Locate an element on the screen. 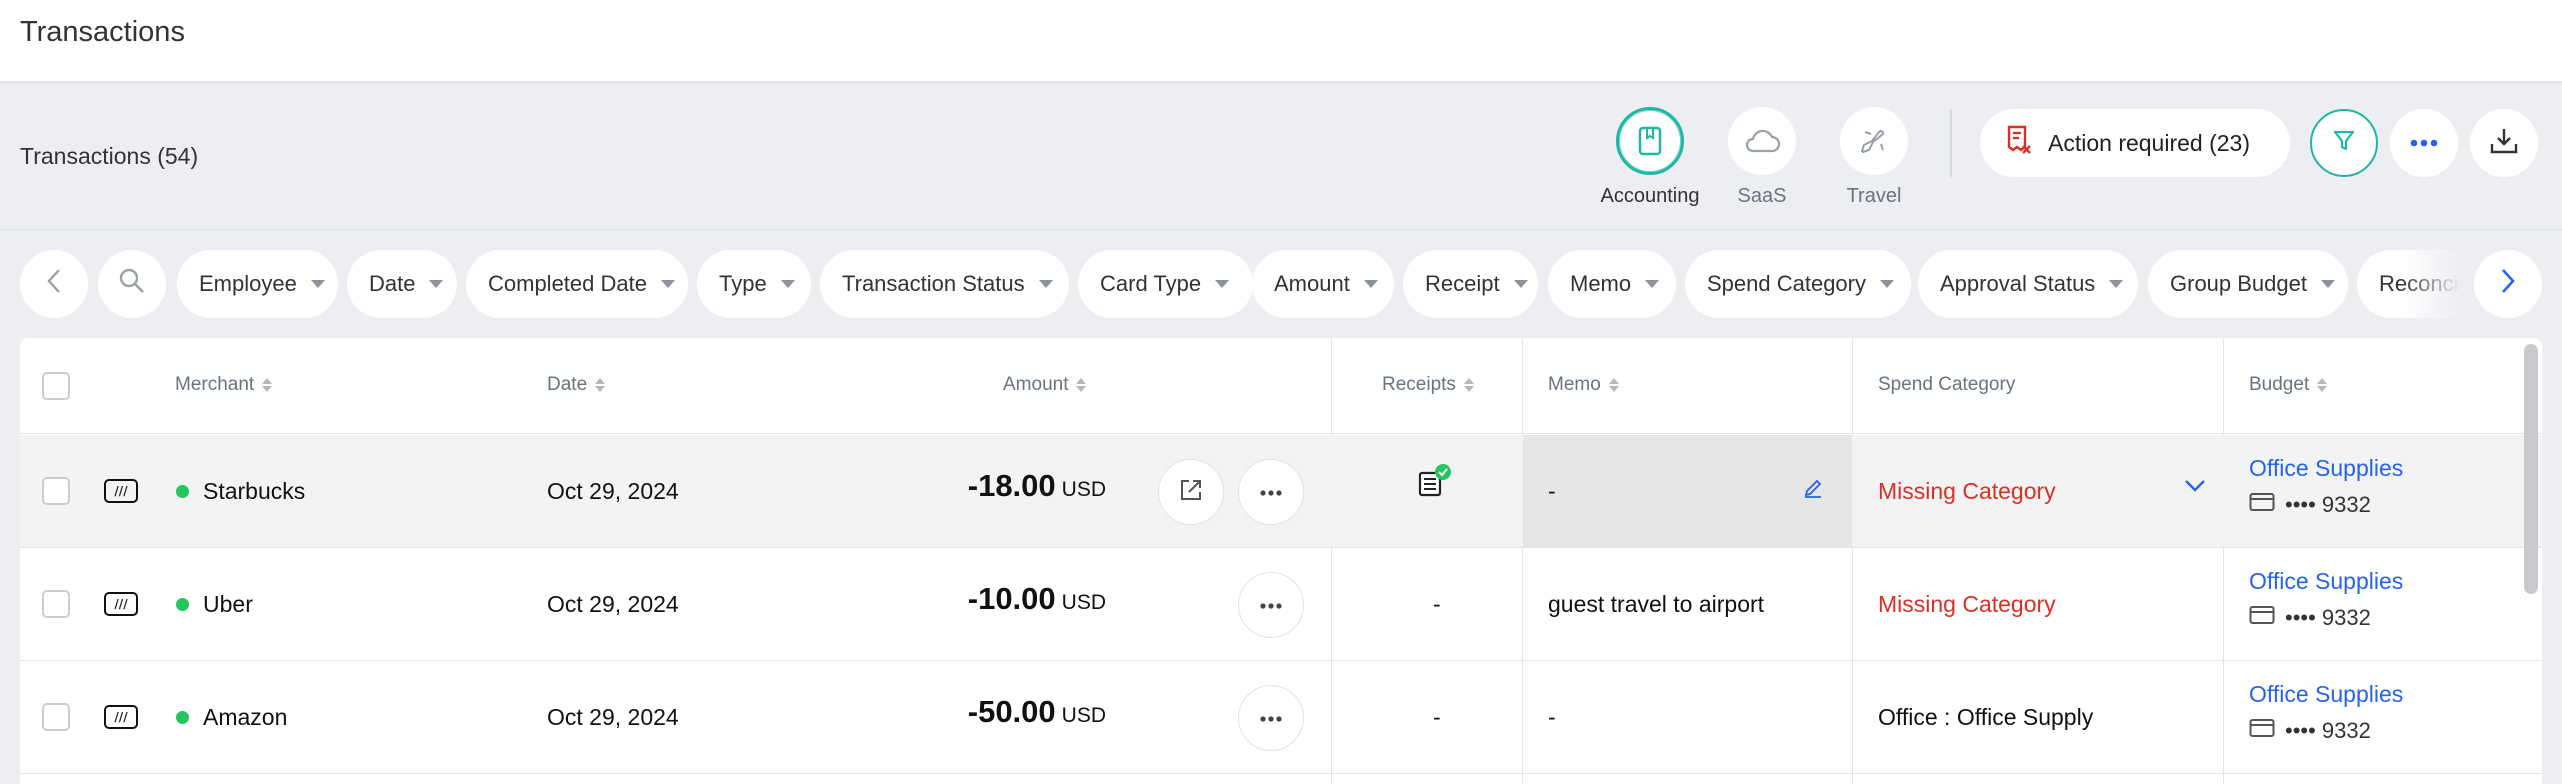 The image size is (2562, 784). filter-chip-employee: Employee is located at coordinates (257, 284).